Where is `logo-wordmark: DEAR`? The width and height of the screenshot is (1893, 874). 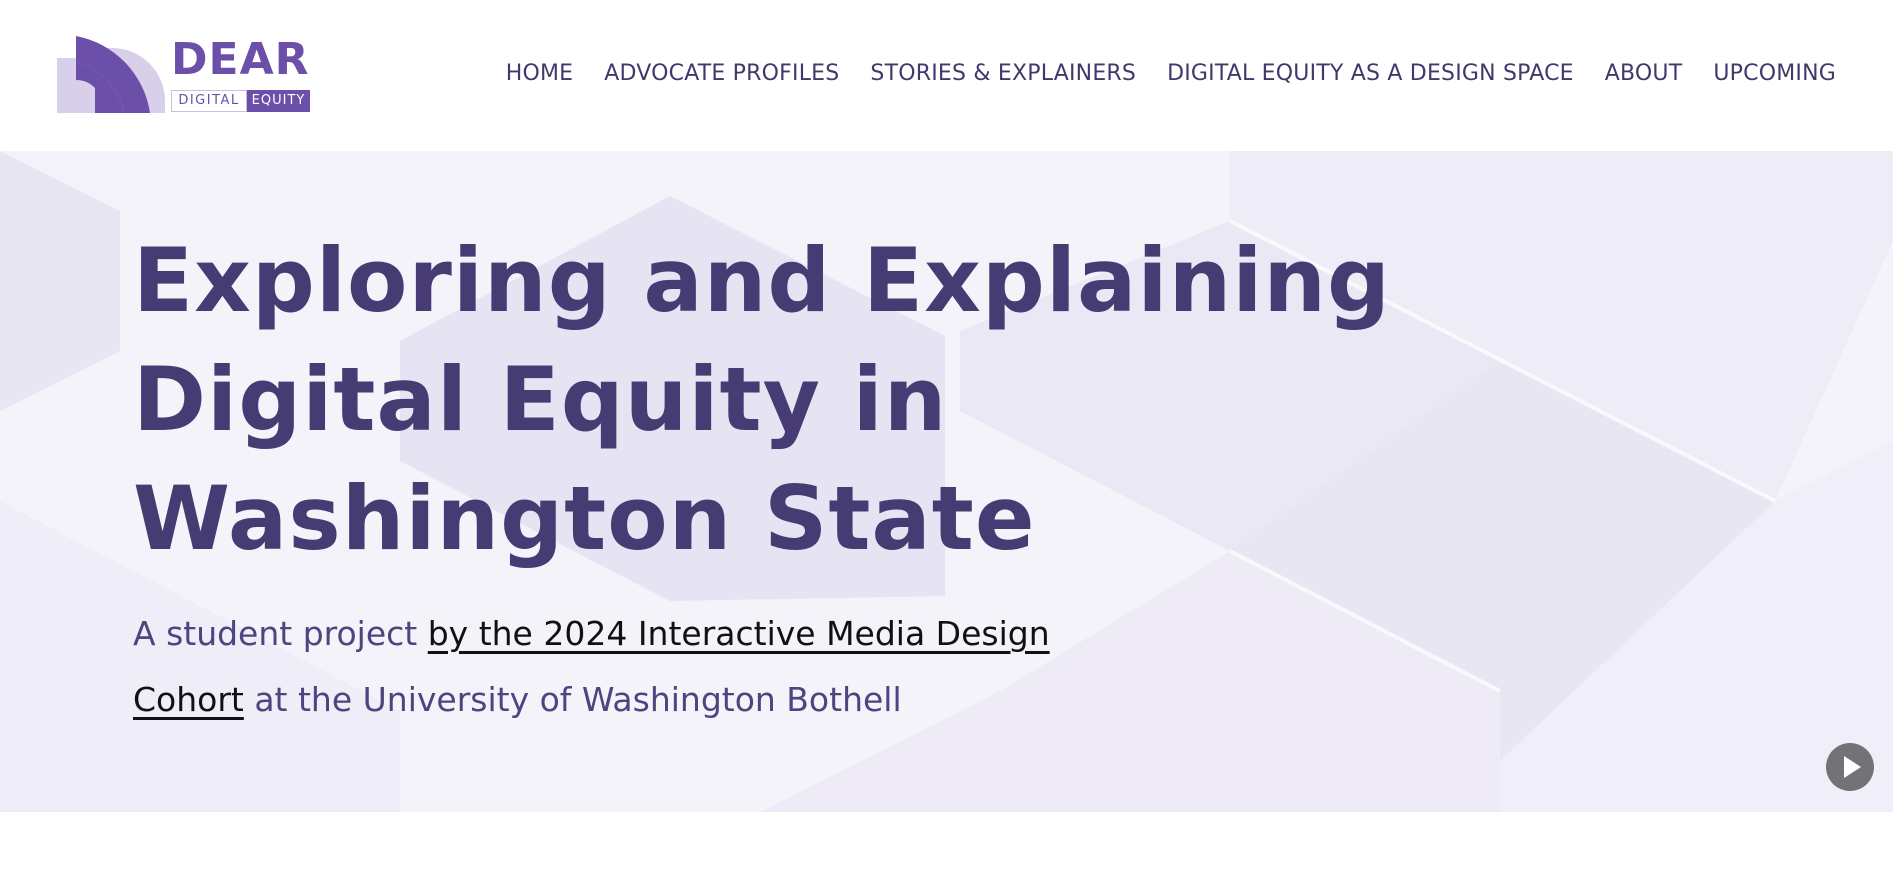 logo-wordmark: DEAR is located at coordinates (240, 59).